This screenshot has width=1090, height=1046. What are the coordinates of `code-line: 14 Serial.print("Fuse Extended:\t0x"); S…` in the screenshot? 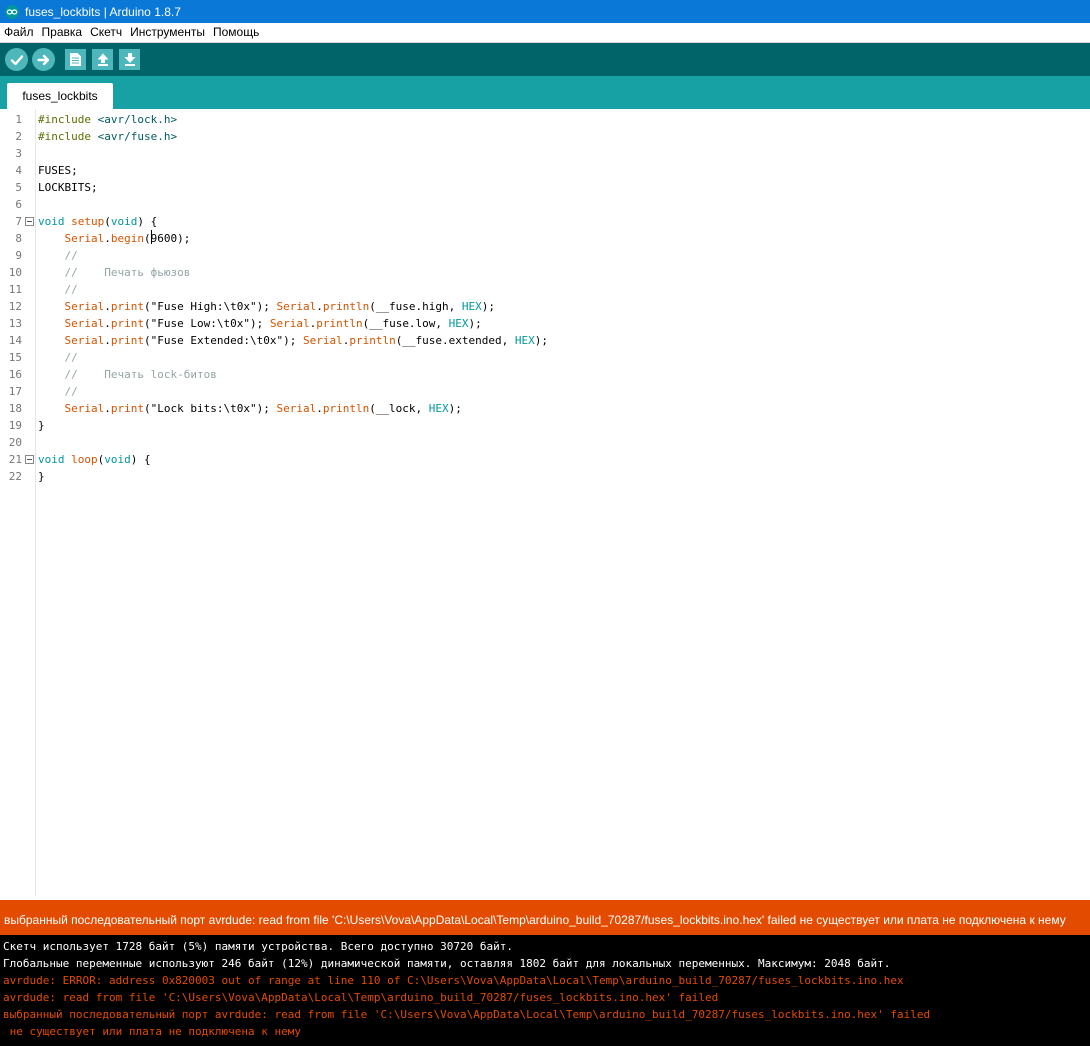 It's located at (545, 340).